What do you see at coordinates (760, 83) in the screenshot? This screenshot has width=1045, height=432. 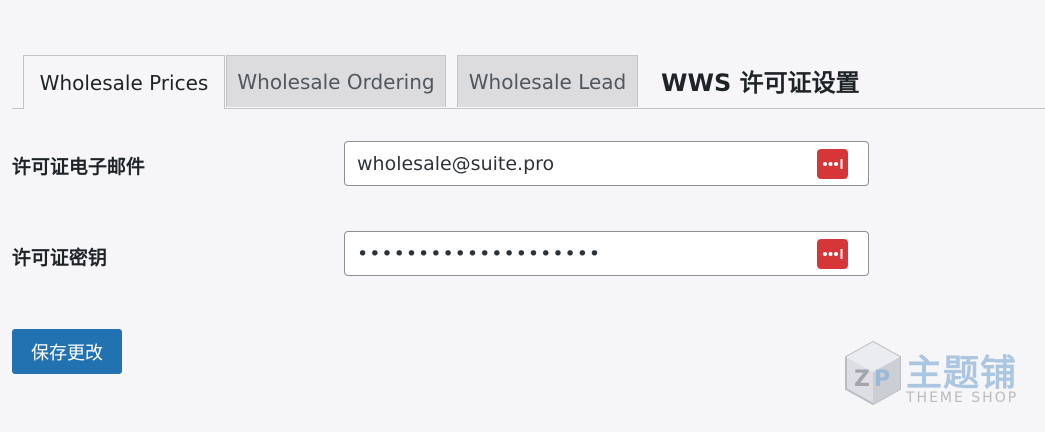 I see `section-title: WWS 许可证设置` at bounding box center [760, 83].